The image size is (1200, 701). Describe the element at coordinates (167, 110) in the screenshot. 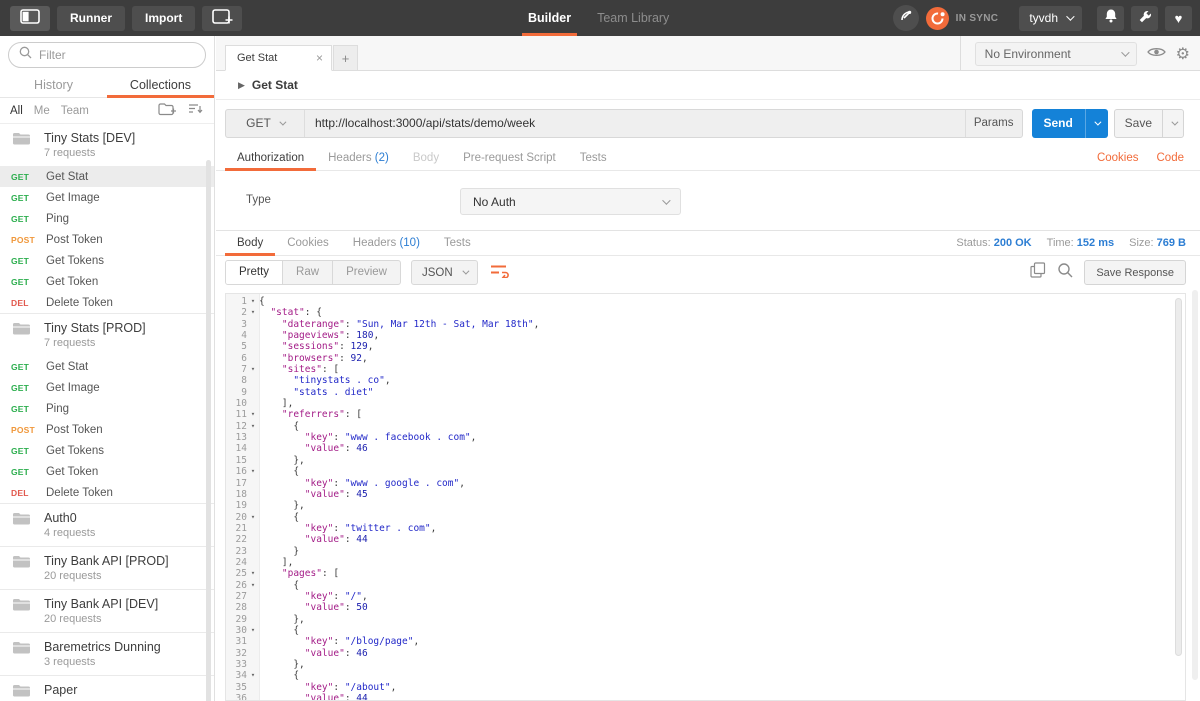

I see `new-folder-icon` at that location.